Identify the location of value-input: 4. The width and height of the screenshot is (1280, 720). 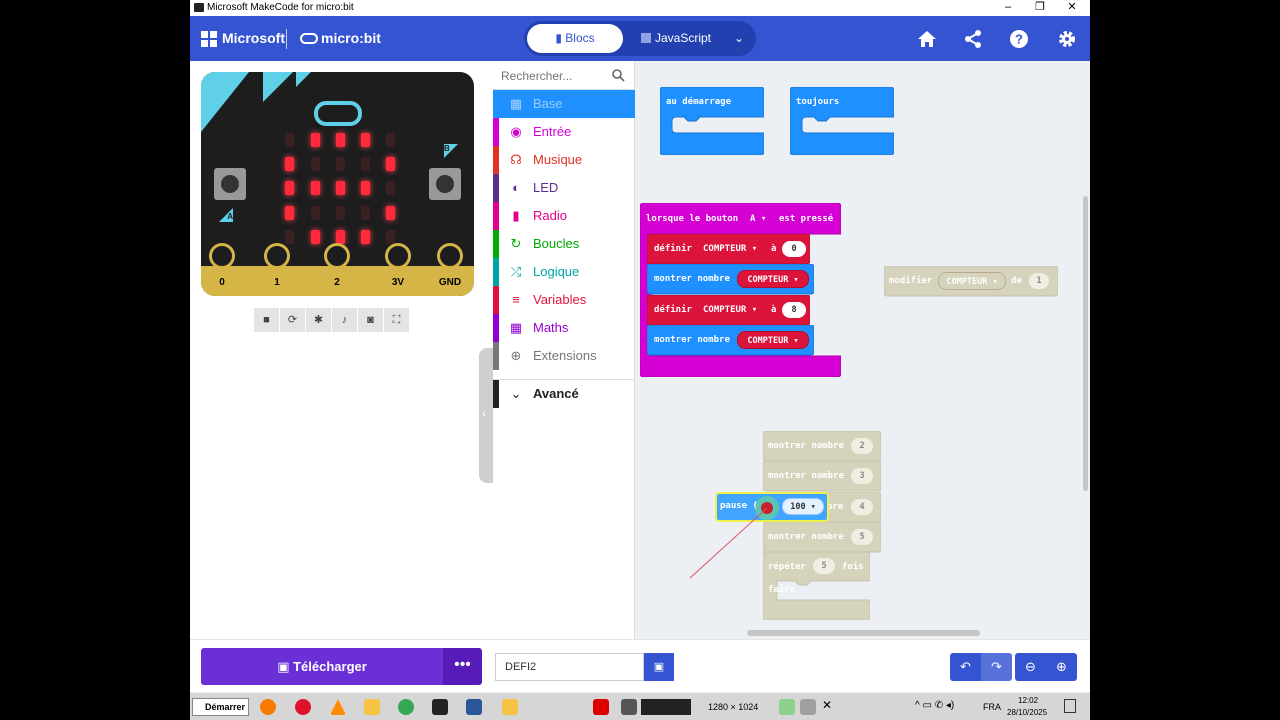
(862, 507).